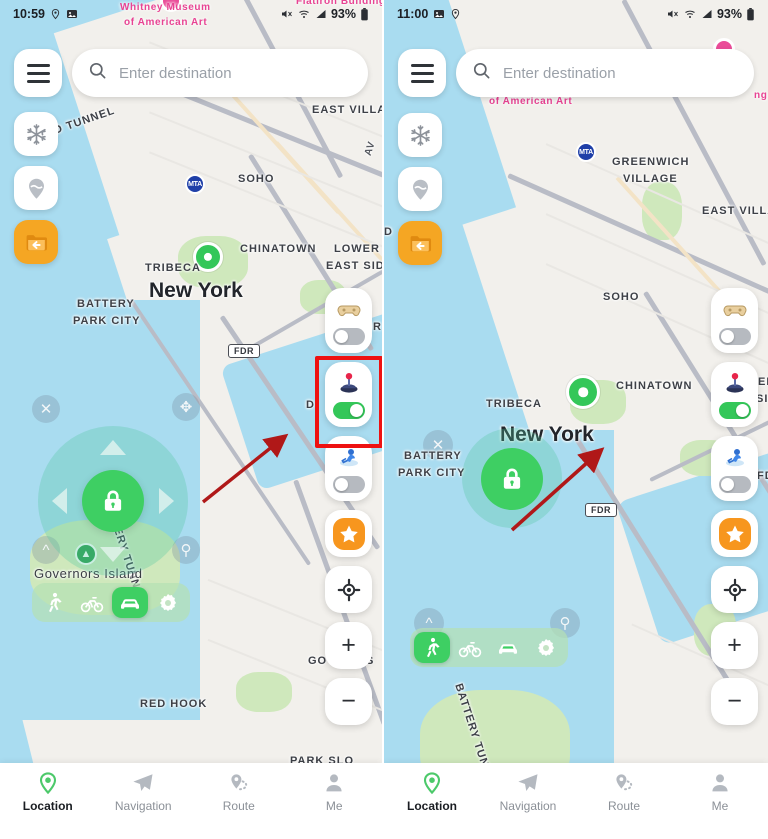 Image resolution: width=768 pixels, height=839 pixels. What do you see at coordinates (166, 501) in the screenshot?
I see `joystick-arrow-right-icon` at bounding box center [166, 501].